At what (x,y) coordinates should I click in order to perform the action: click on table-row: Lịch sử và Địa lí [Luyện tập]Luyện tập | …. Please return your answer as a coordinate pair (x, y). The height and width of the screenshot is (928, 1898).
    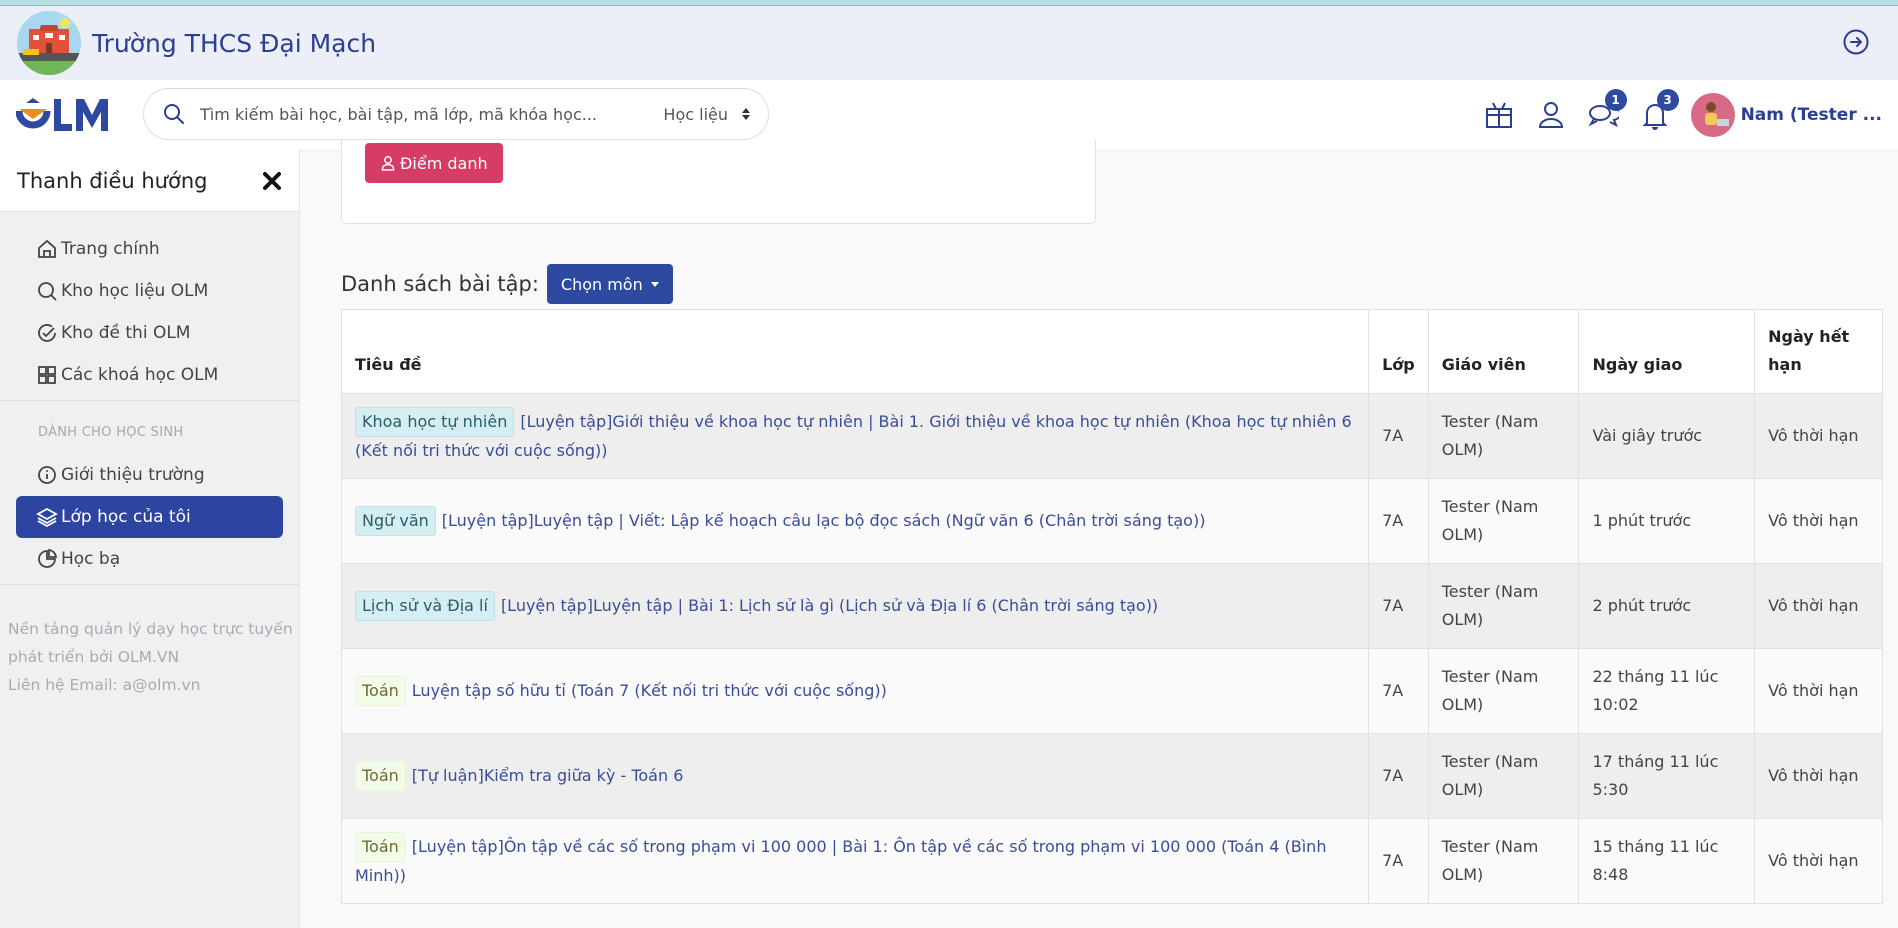
    Looking at the image, I should click on (1111, 606).